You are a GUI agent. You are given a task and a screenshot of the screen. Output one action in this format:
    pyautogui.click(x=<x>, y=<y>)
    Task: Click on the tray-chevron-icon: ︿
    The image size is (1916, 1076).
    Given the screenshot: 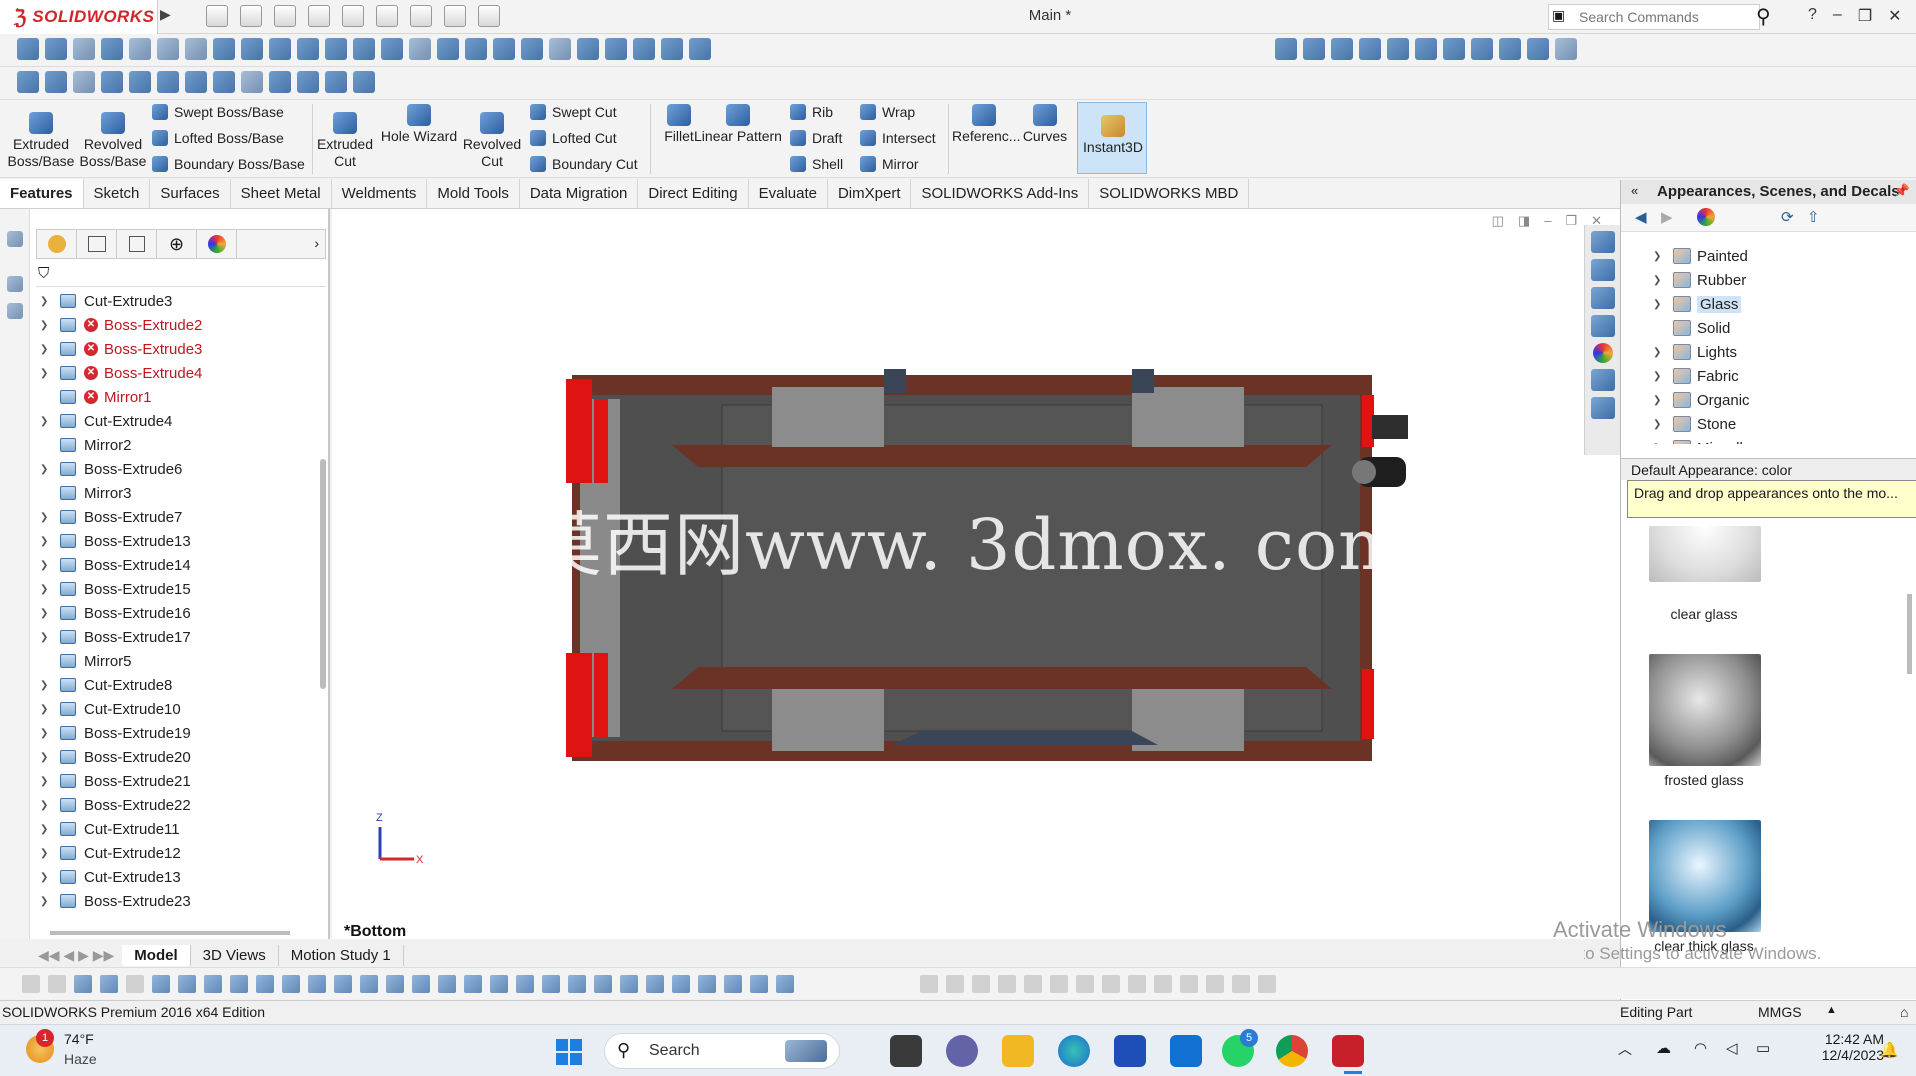 What is the action you would take?
    pyautogui.click(x=1625, y=1049)
    